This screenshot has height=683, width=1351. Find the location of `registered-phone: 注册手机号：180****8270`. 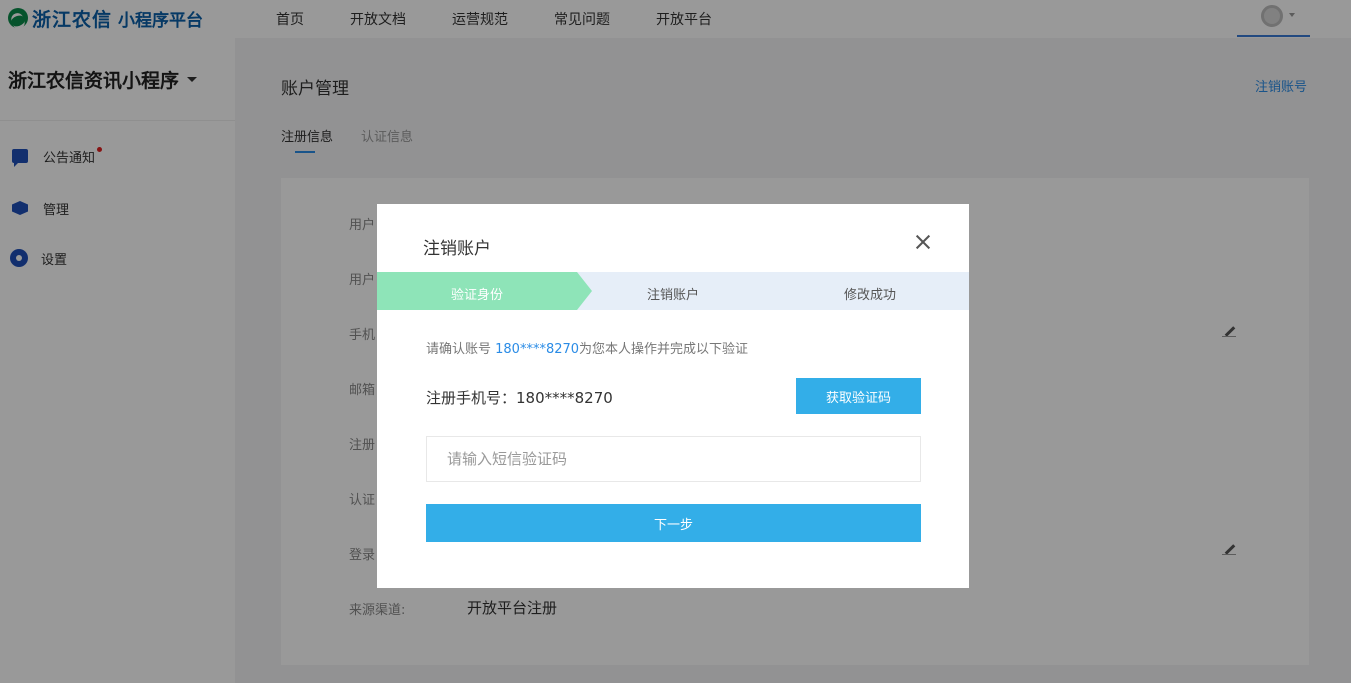

registered-phone: 注册手机号：180****8270 is located at coordinates (519, 398).